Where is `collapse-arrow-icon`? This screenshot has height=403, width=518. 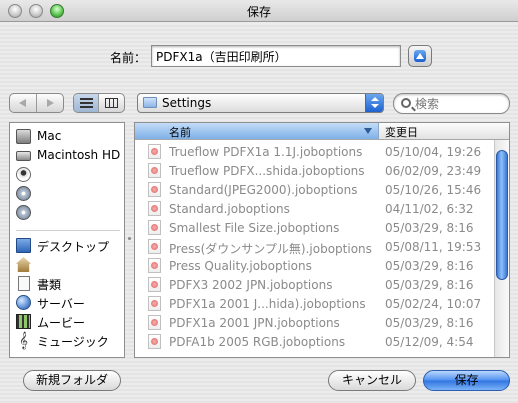 collapse-arrow-icon is located at coordinates (420, 56).